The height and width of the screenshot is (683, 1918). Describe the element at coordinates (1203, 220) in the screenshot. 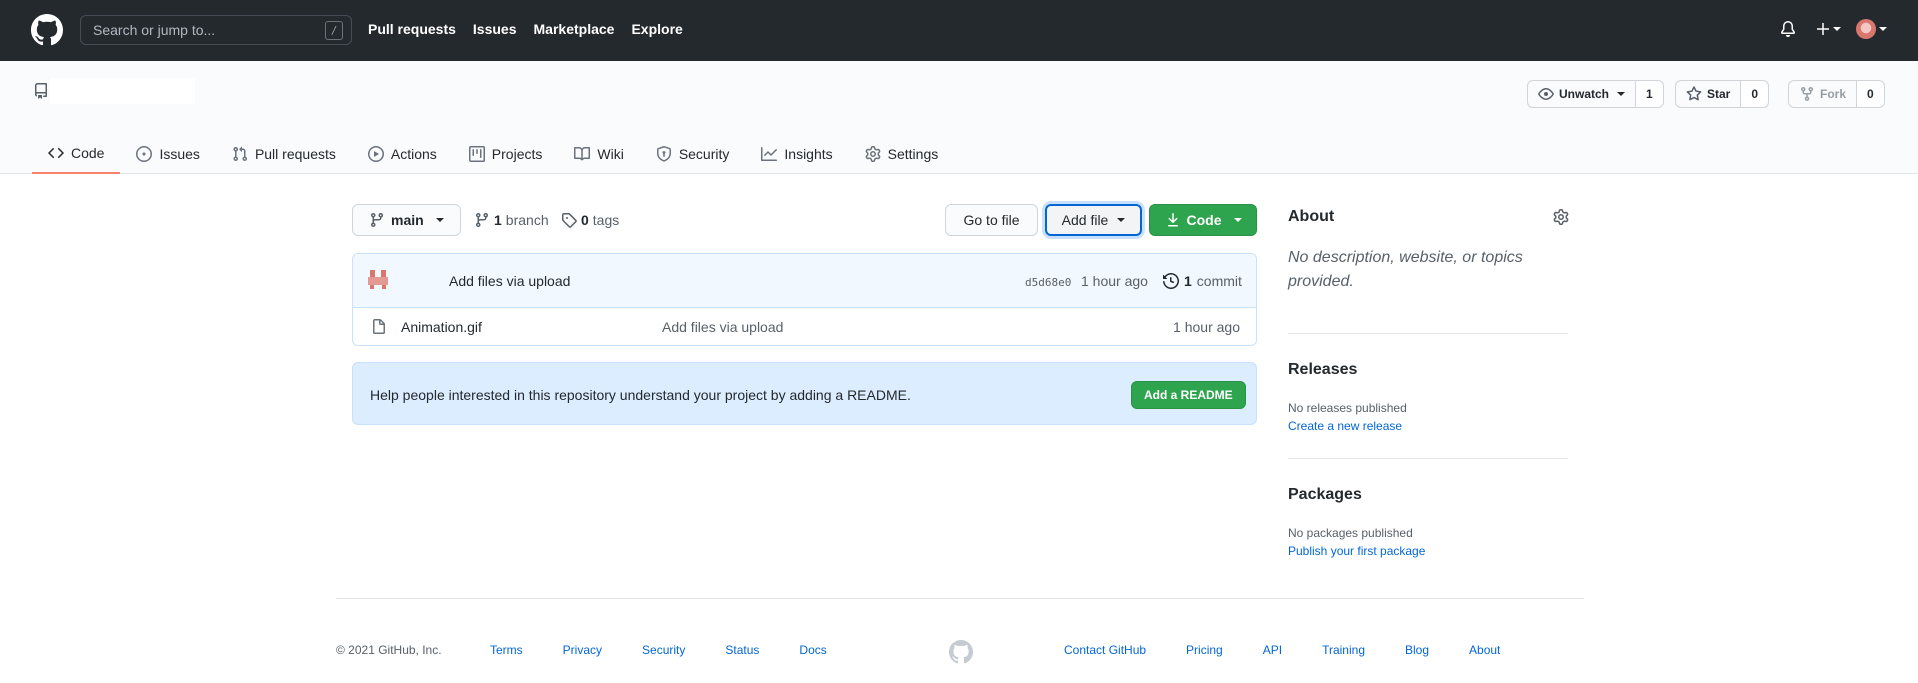

I see `code-download-button: Code` at that location.